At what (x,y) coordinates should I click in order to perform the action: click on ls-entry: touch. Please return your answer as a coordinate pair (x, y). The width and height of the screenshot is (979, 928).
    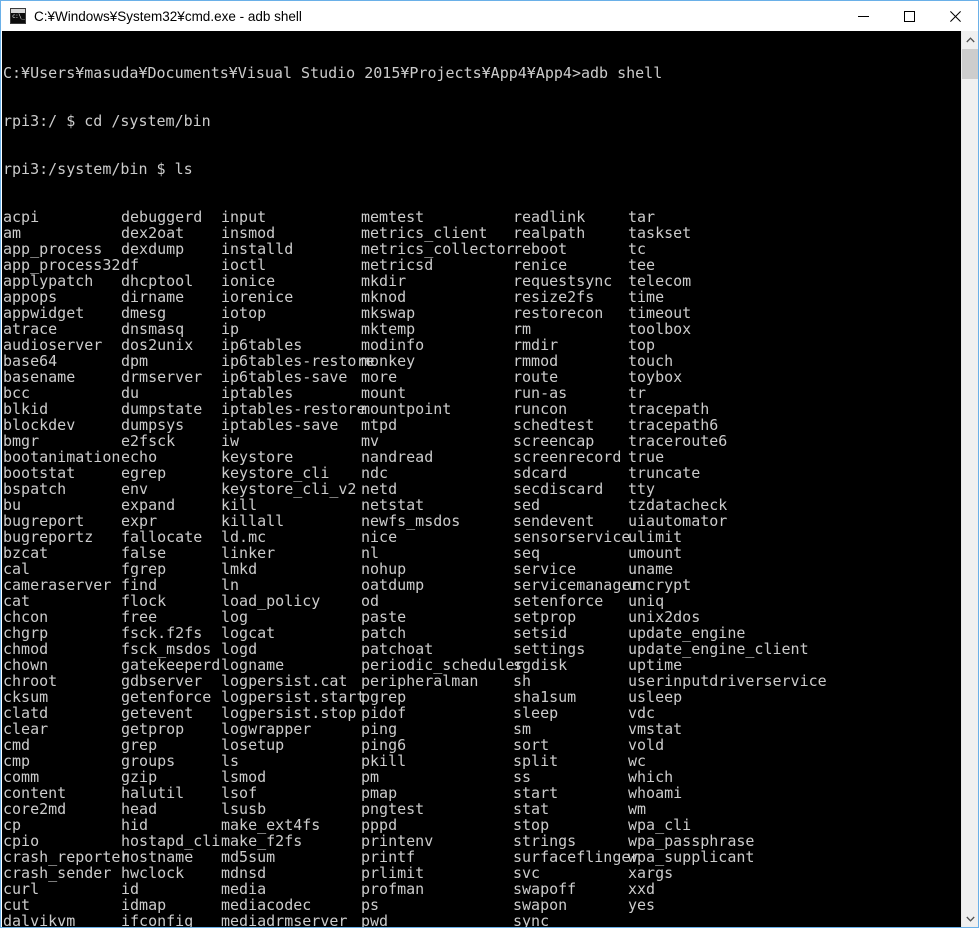
    Looking at the image, I should click on (651, 361).